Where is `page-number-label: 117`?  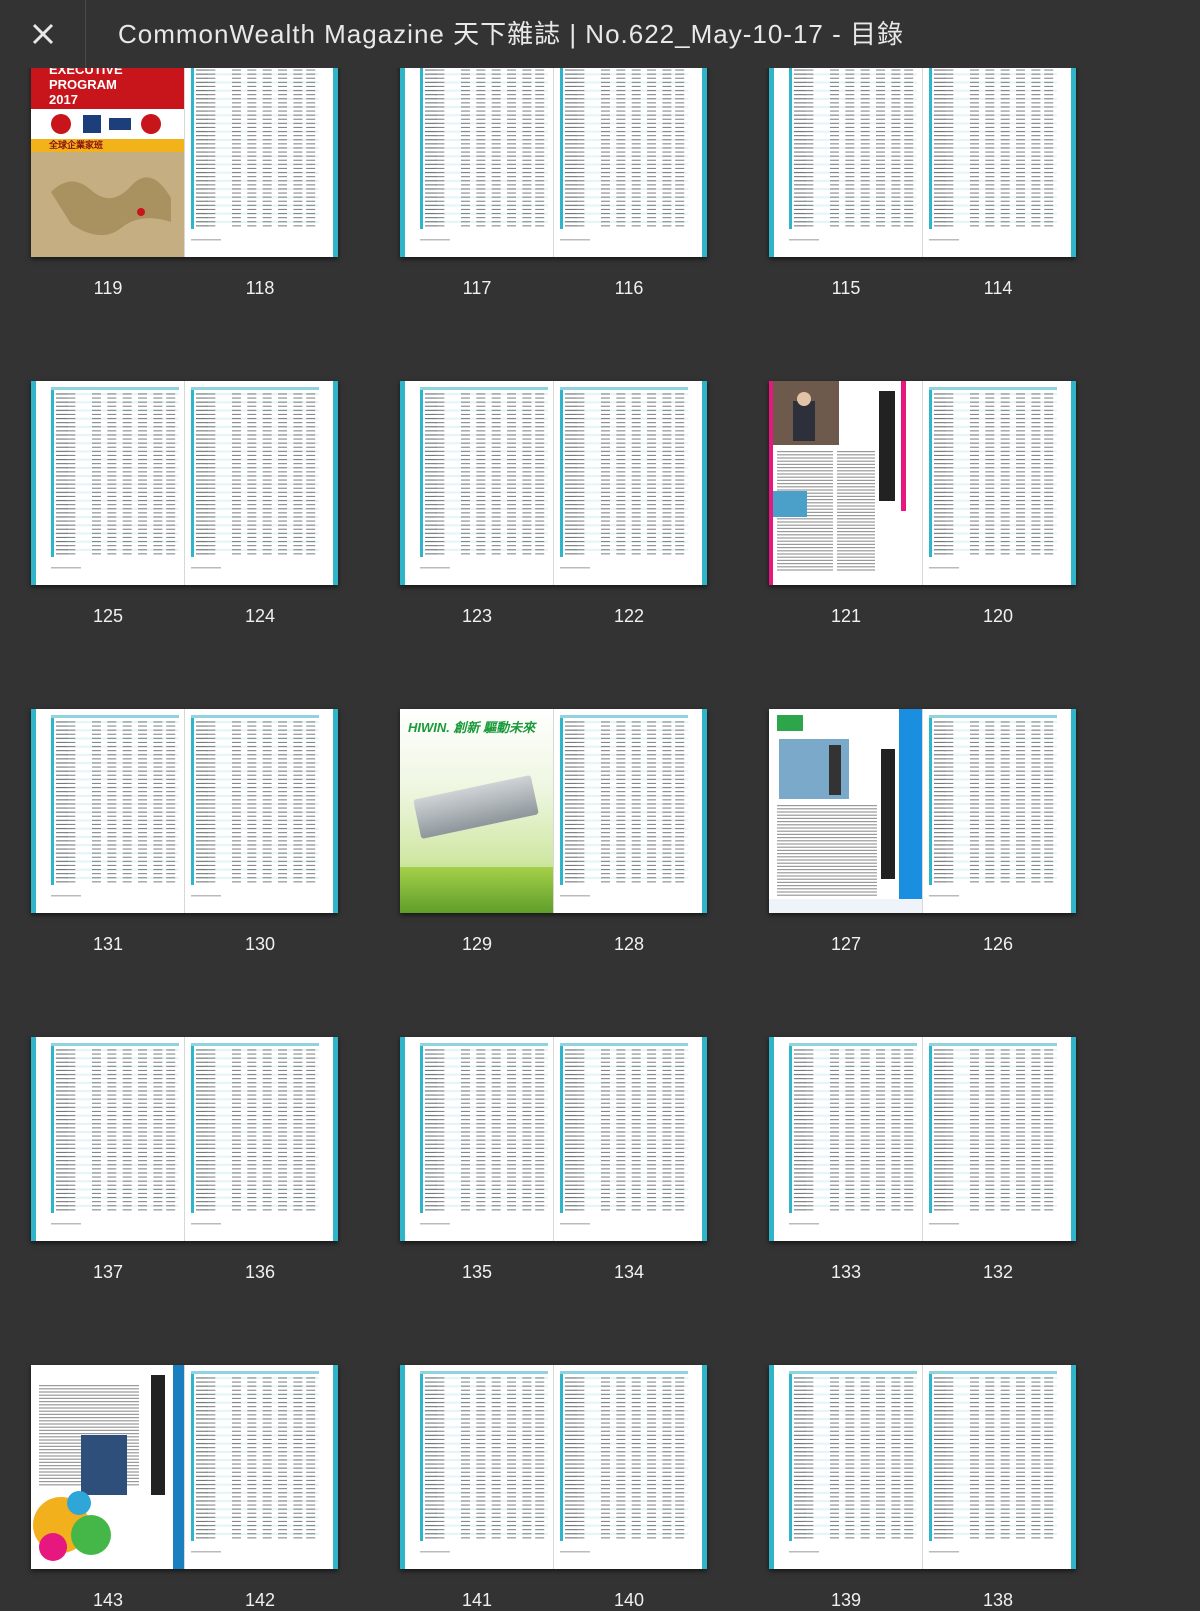 page-number-label: 117 is located at coordinates (477, 288).